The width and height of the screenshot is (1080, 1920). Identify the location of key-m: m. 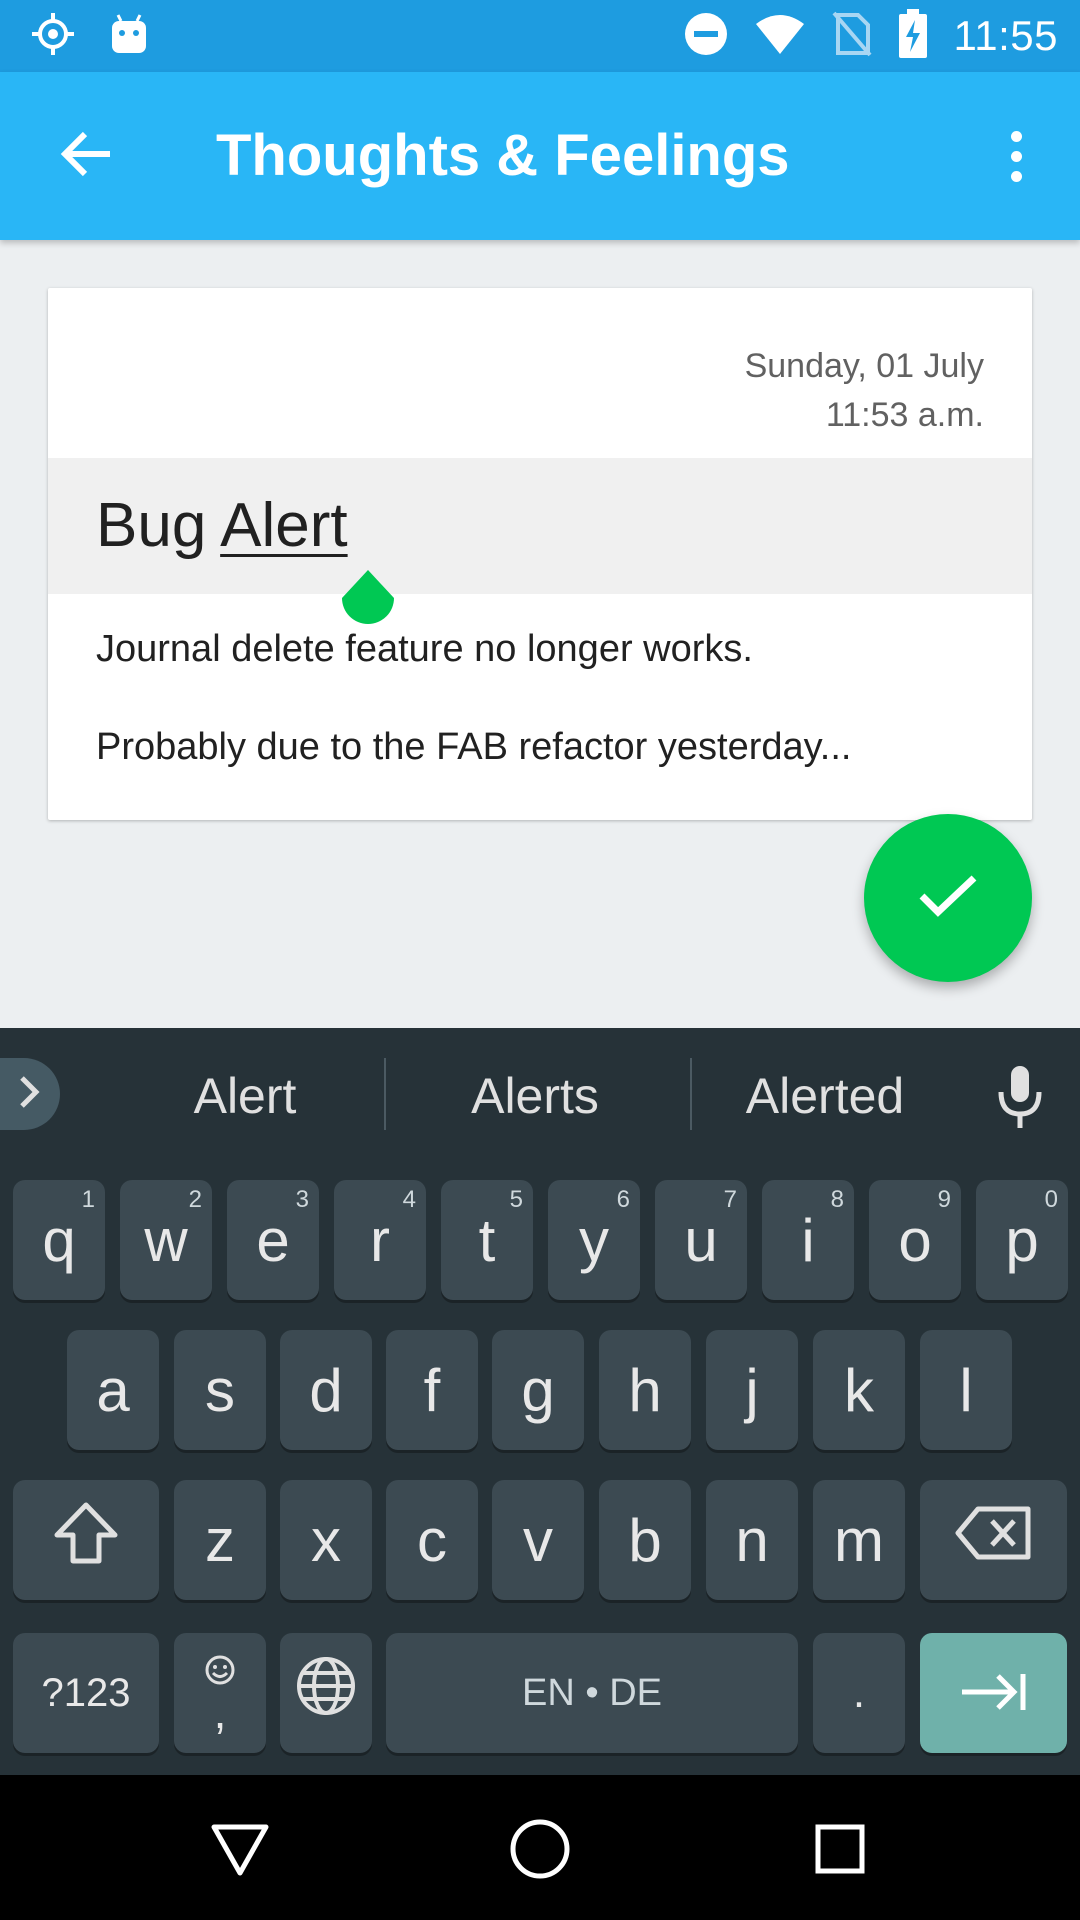
(859, 1540).